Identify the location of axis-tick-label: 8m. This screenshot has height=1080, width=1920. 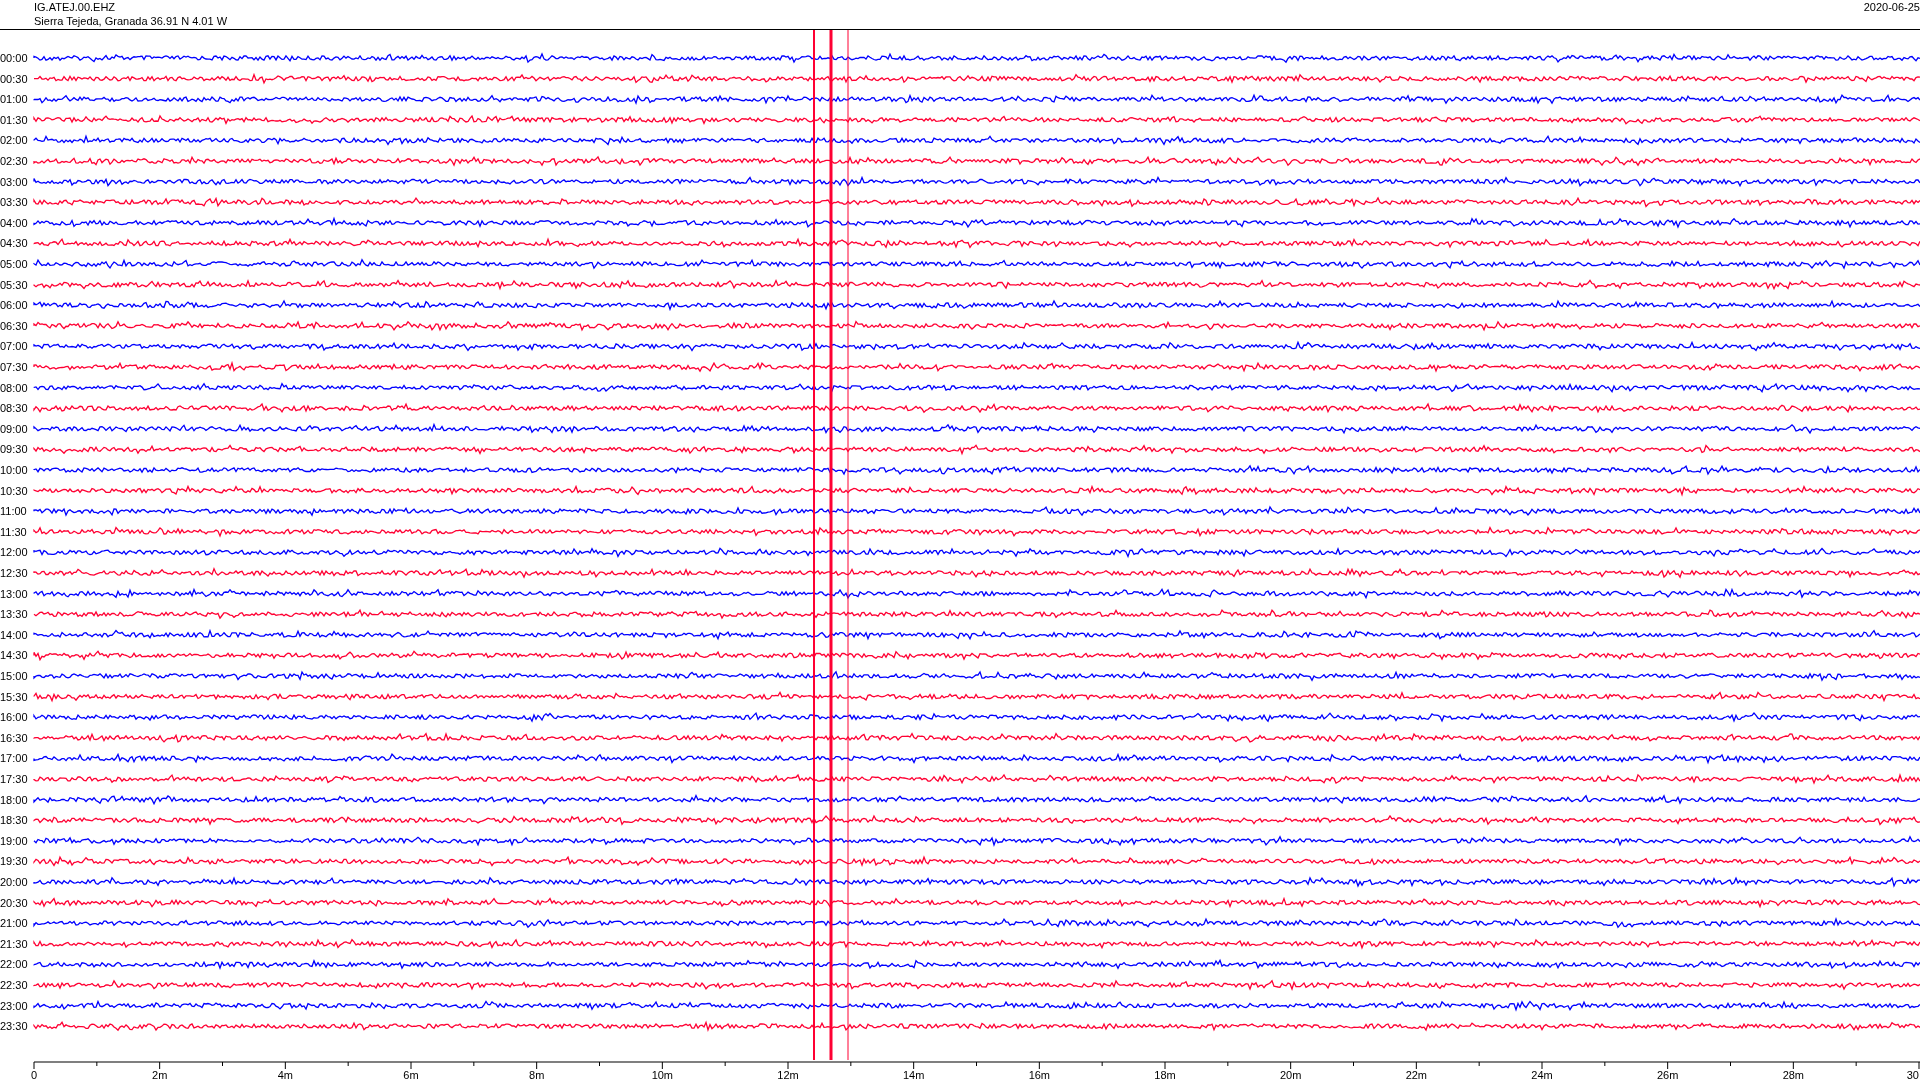
(537, 1074).